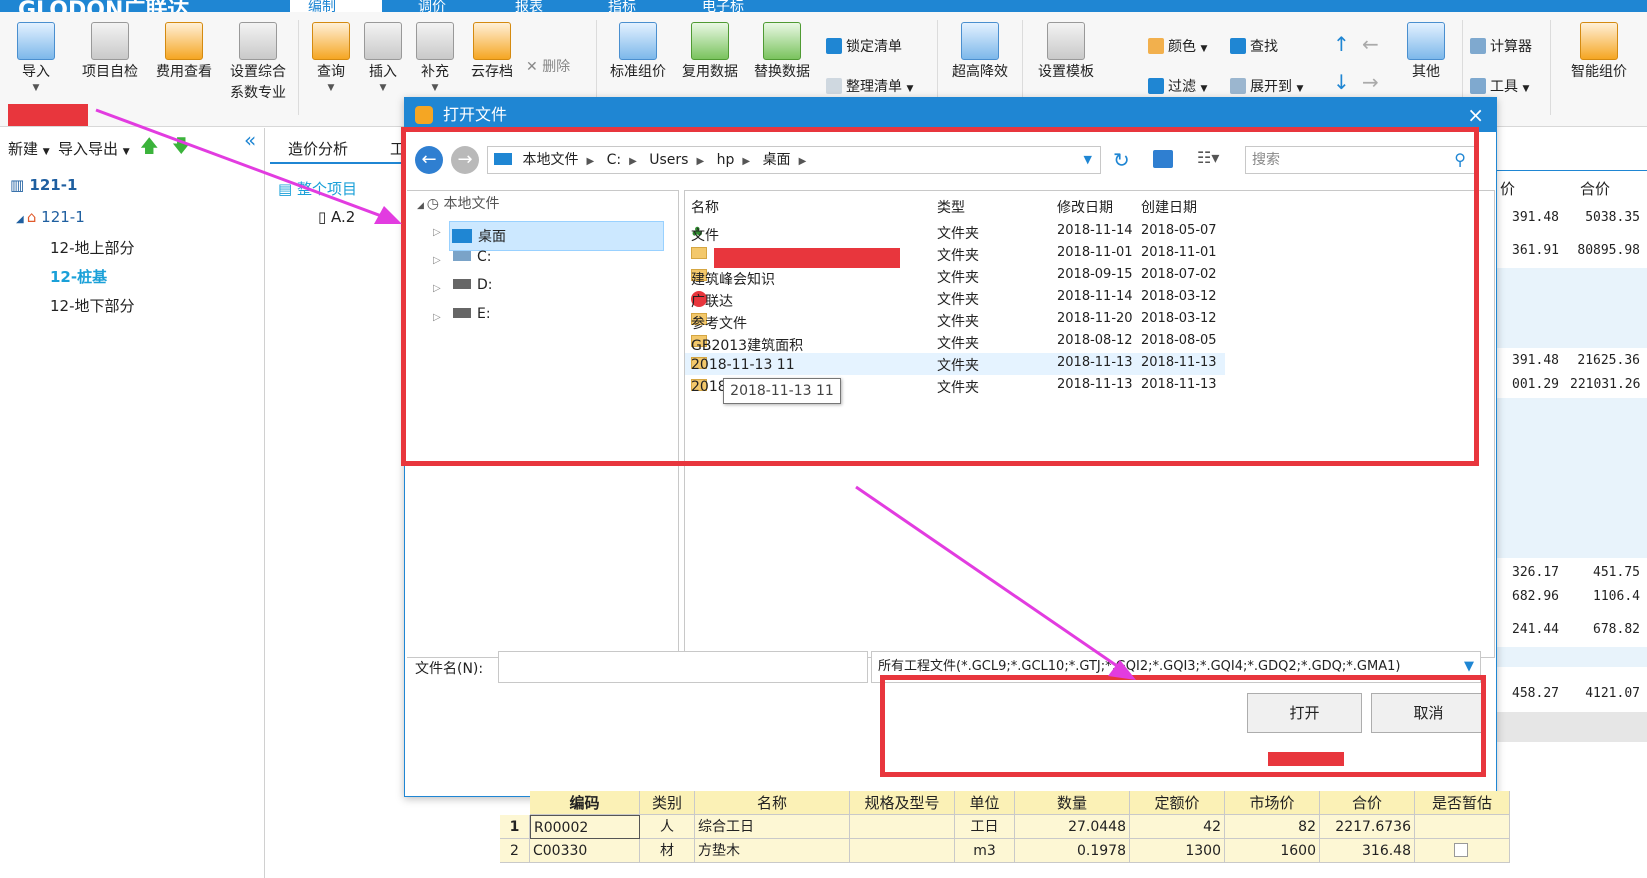 Image resolution: width=1647 pixels, height=878 pixels. Describe the element at coordinates (1367, 851) in the screenshot. I see `table-cell: 316.48` at that location.